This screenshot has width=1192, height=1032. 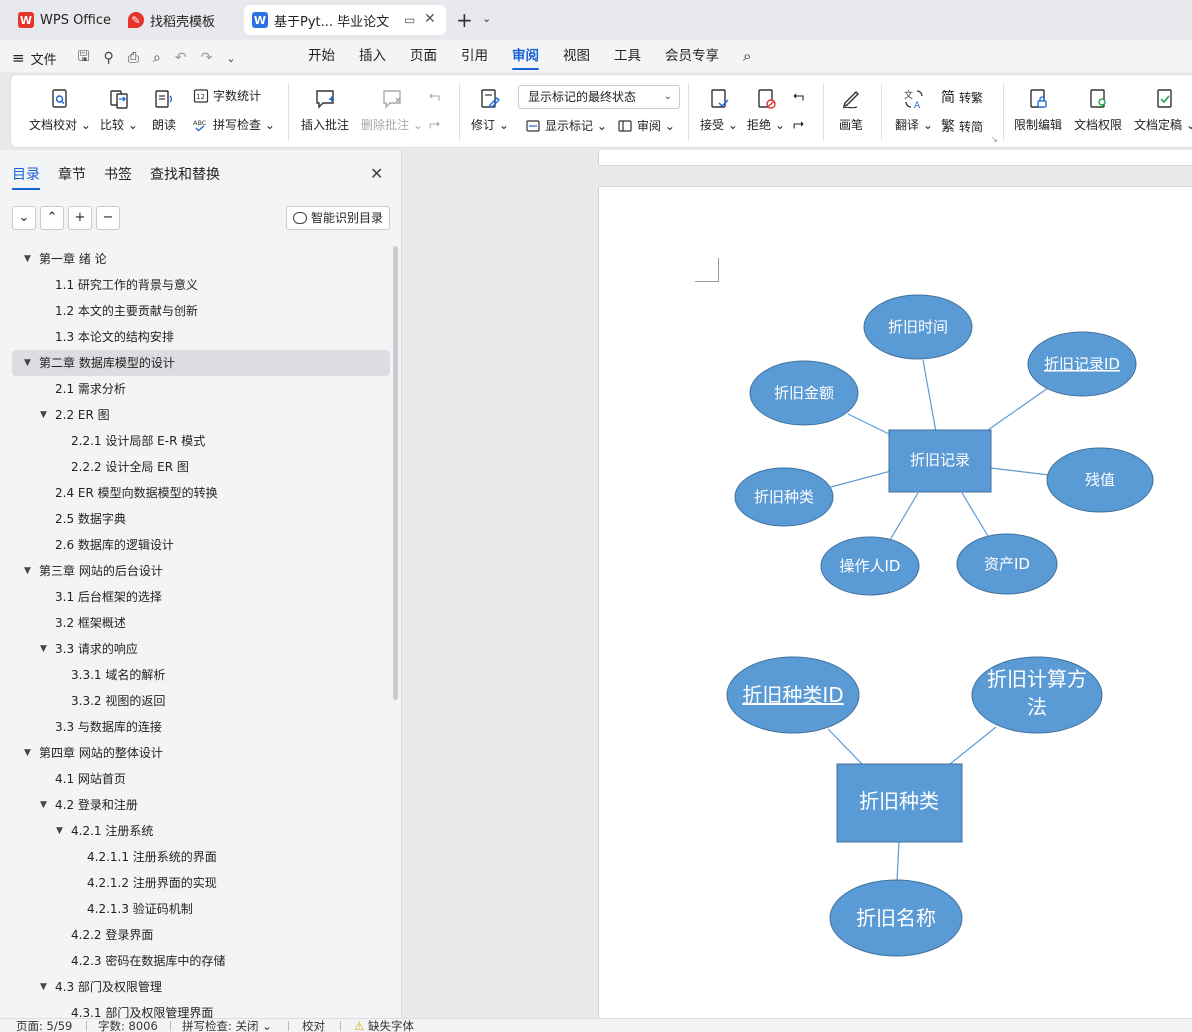 I want to click on next-change-icon: ⮣, so click(x=798, y=124).